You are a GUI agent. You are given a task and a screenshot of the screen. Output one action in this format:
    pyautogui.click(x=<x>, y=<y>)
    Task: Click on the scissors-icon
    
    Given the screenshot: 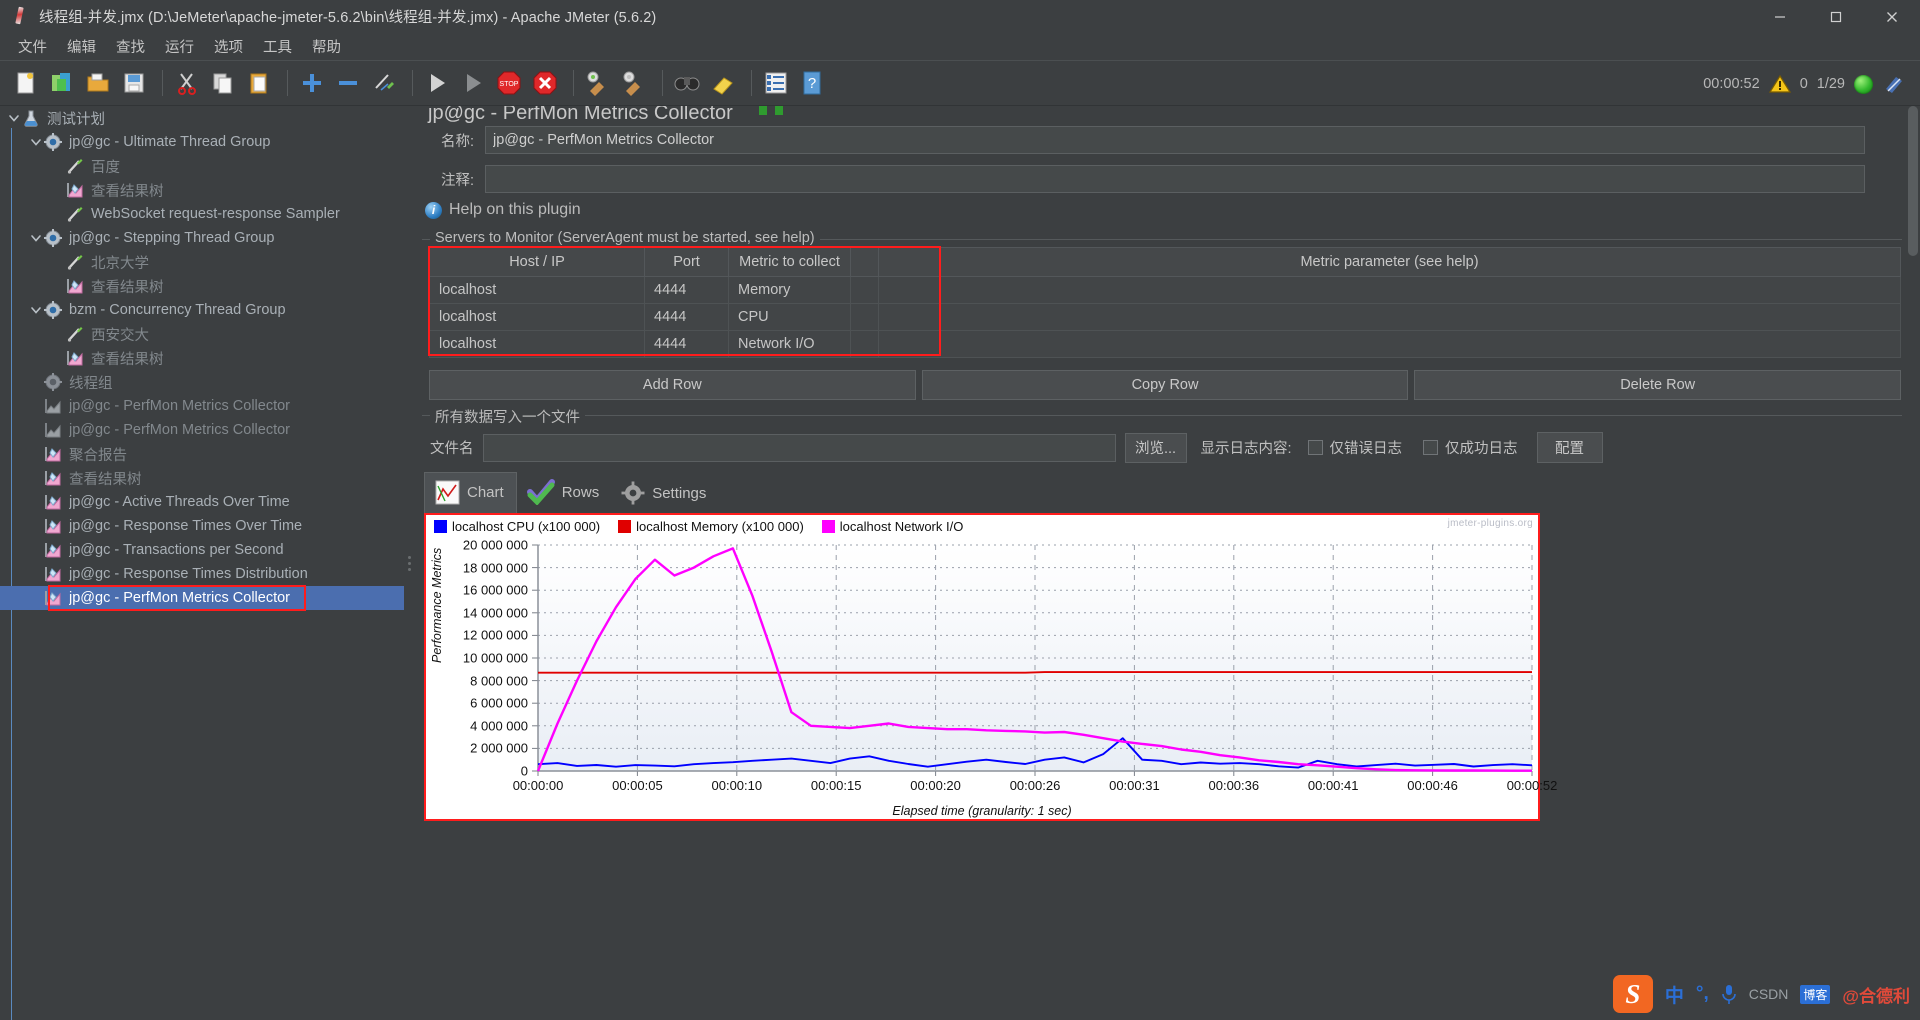 What is the action you would take?
    pyautogui.click(x=187, y=83)
    